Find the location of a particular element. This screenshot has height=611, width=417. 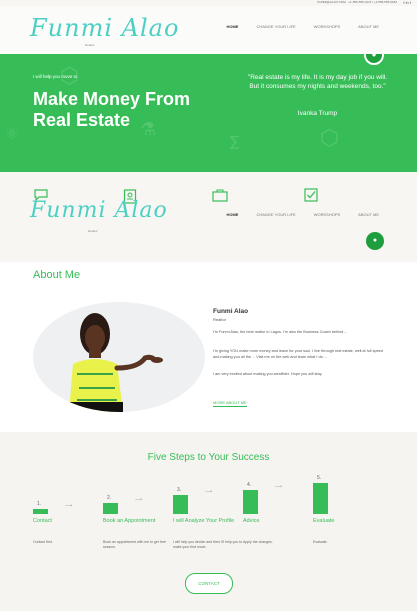

sticky-nav-about-me: ABOUT ME is located at coordinates (368, 214).